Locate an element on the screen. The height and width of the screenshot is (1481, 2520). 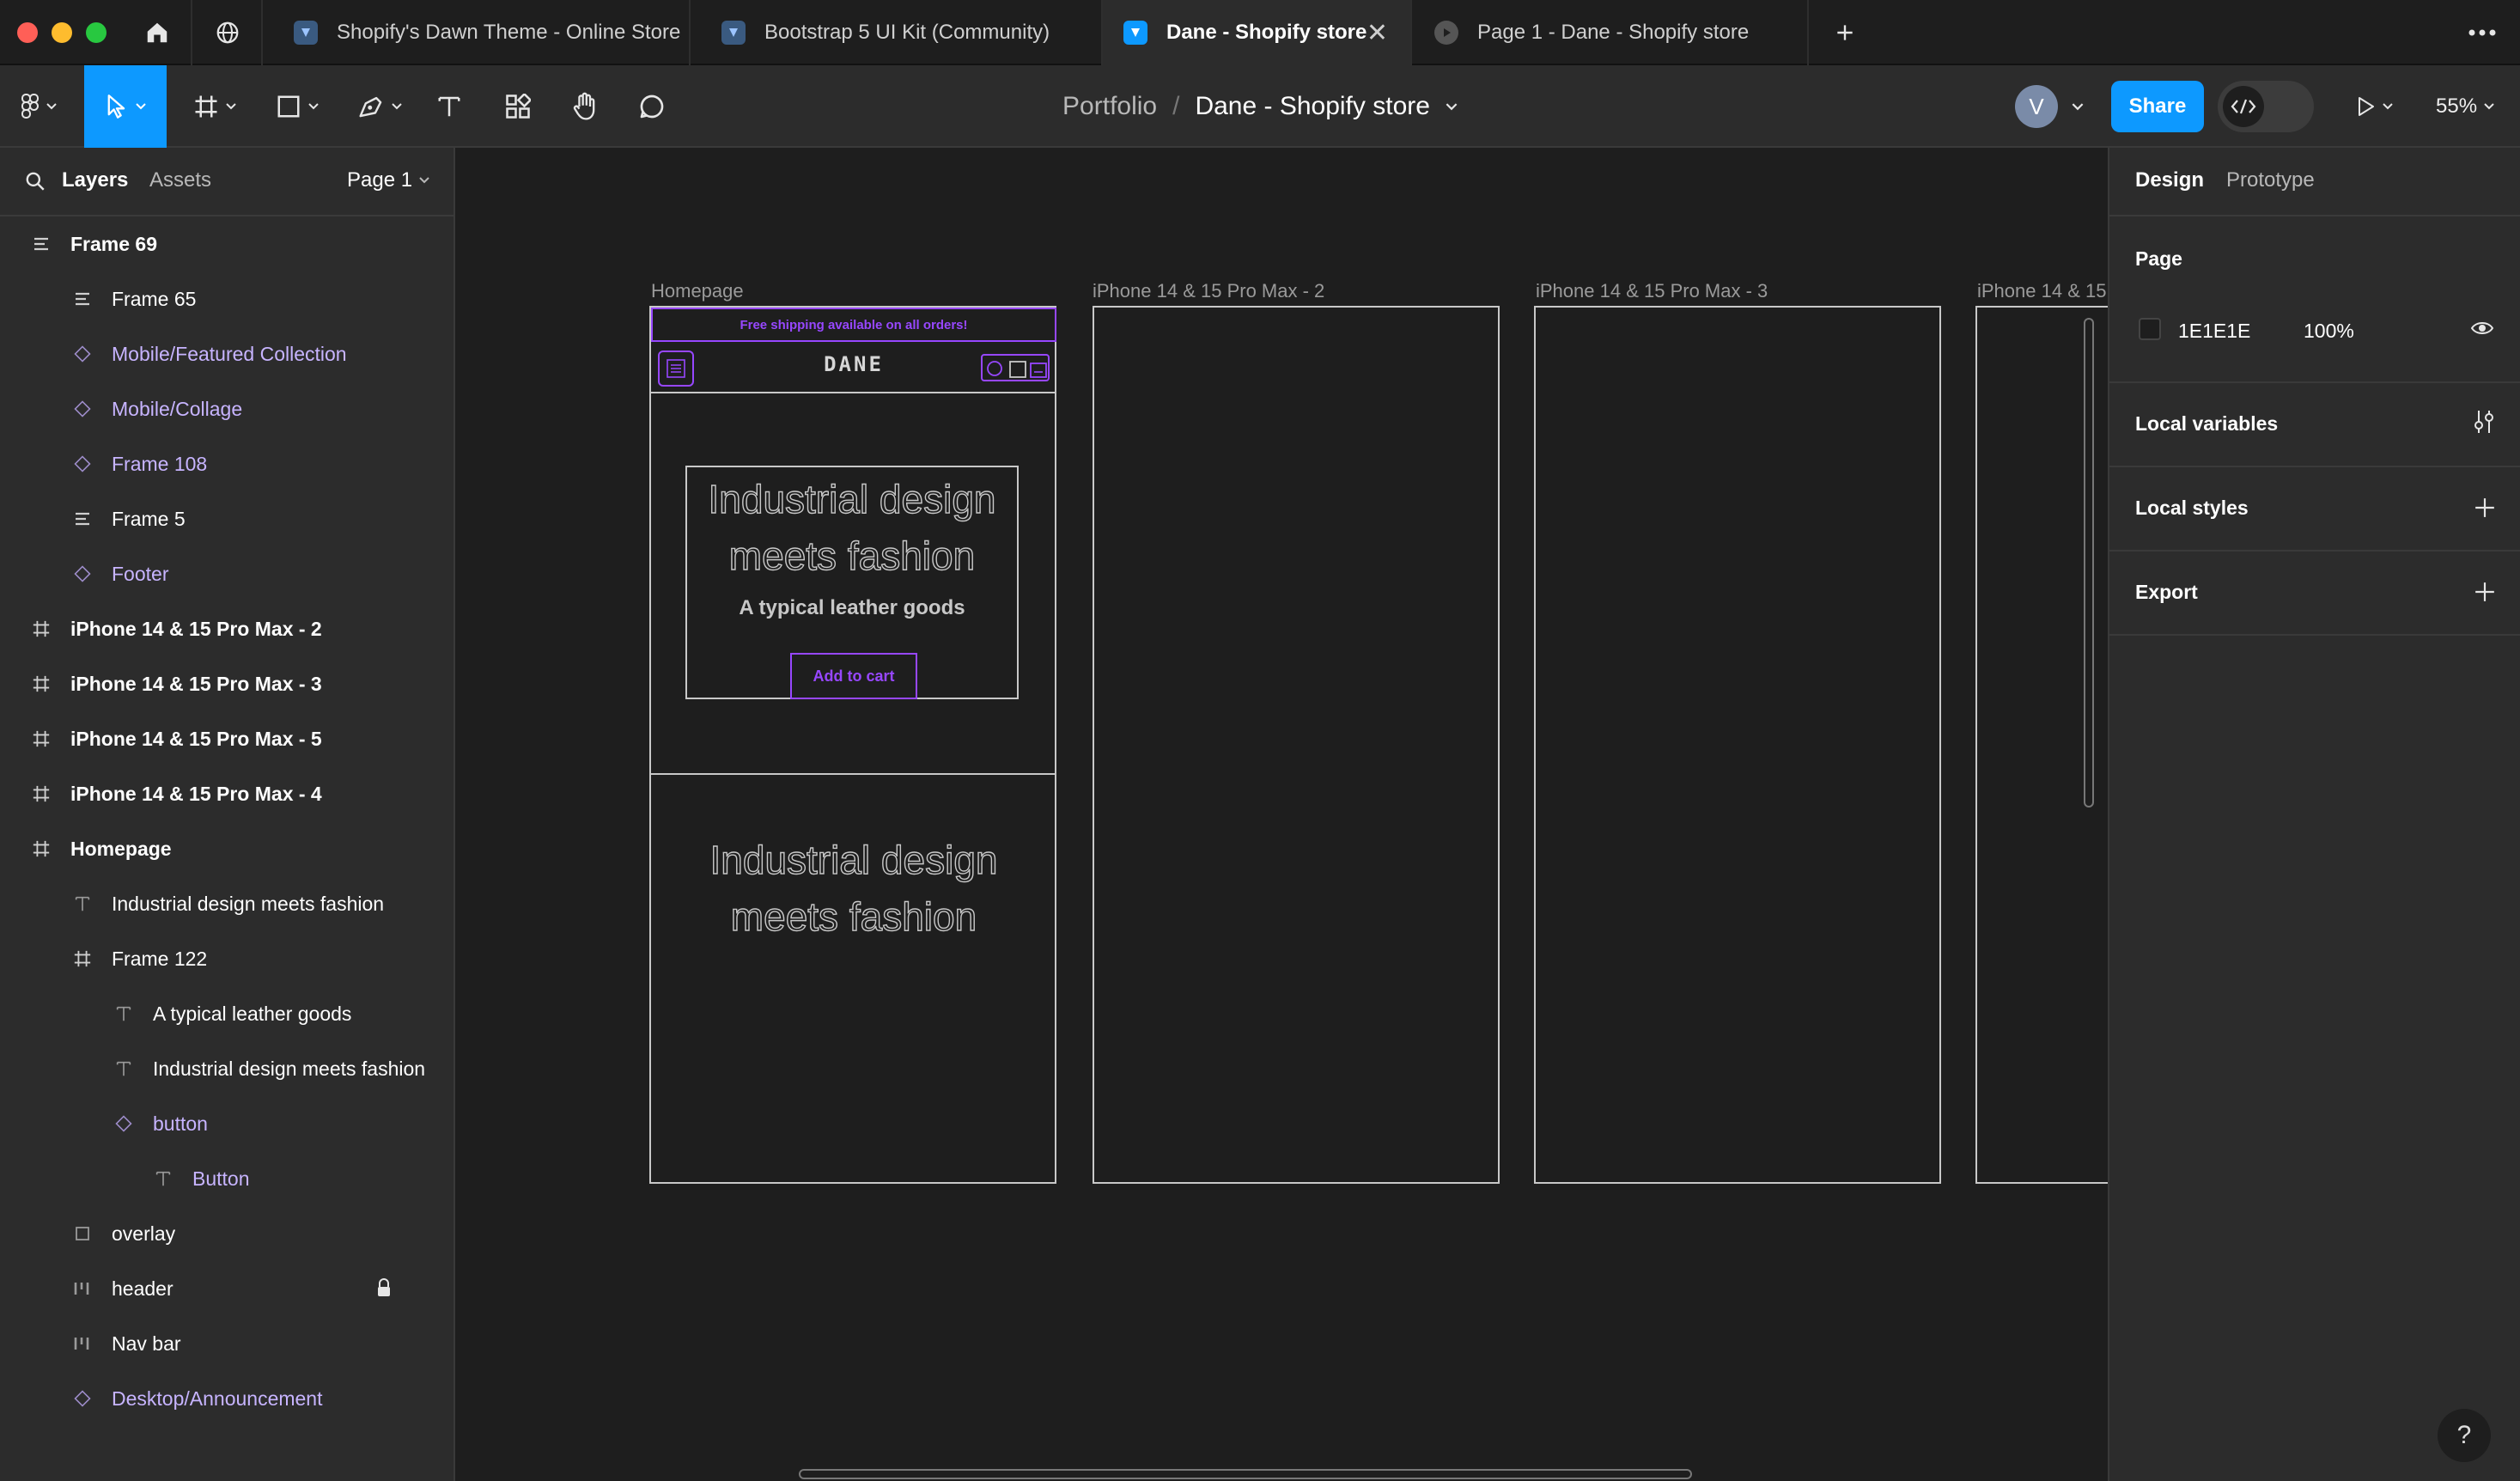
layer-row: Nav bar is located at coordinates (227, 1344).